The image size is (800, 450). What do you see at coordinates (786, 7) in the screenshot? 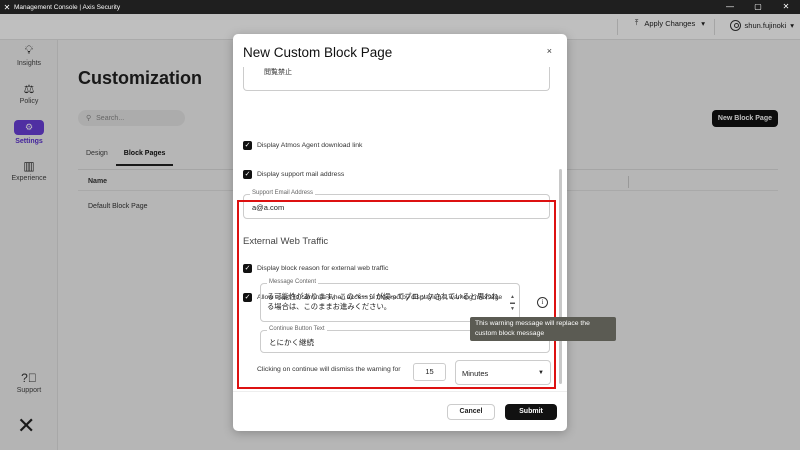
I see `close-window-button: ✕` at bounding box center [786, 7].